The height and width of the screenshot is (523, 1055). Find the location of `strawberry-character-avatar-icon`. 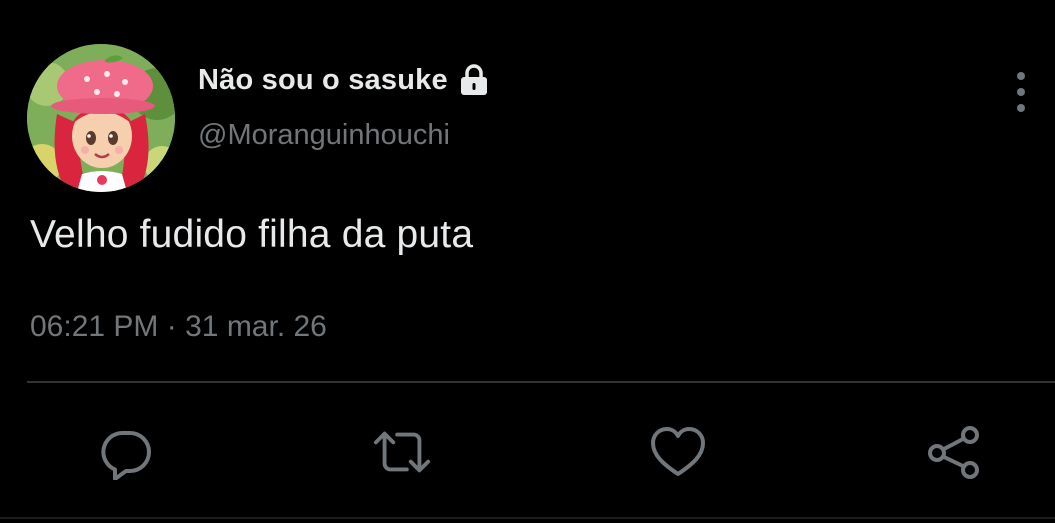

strawberry-character-avatar-icon is located at coordinates (101, 118).